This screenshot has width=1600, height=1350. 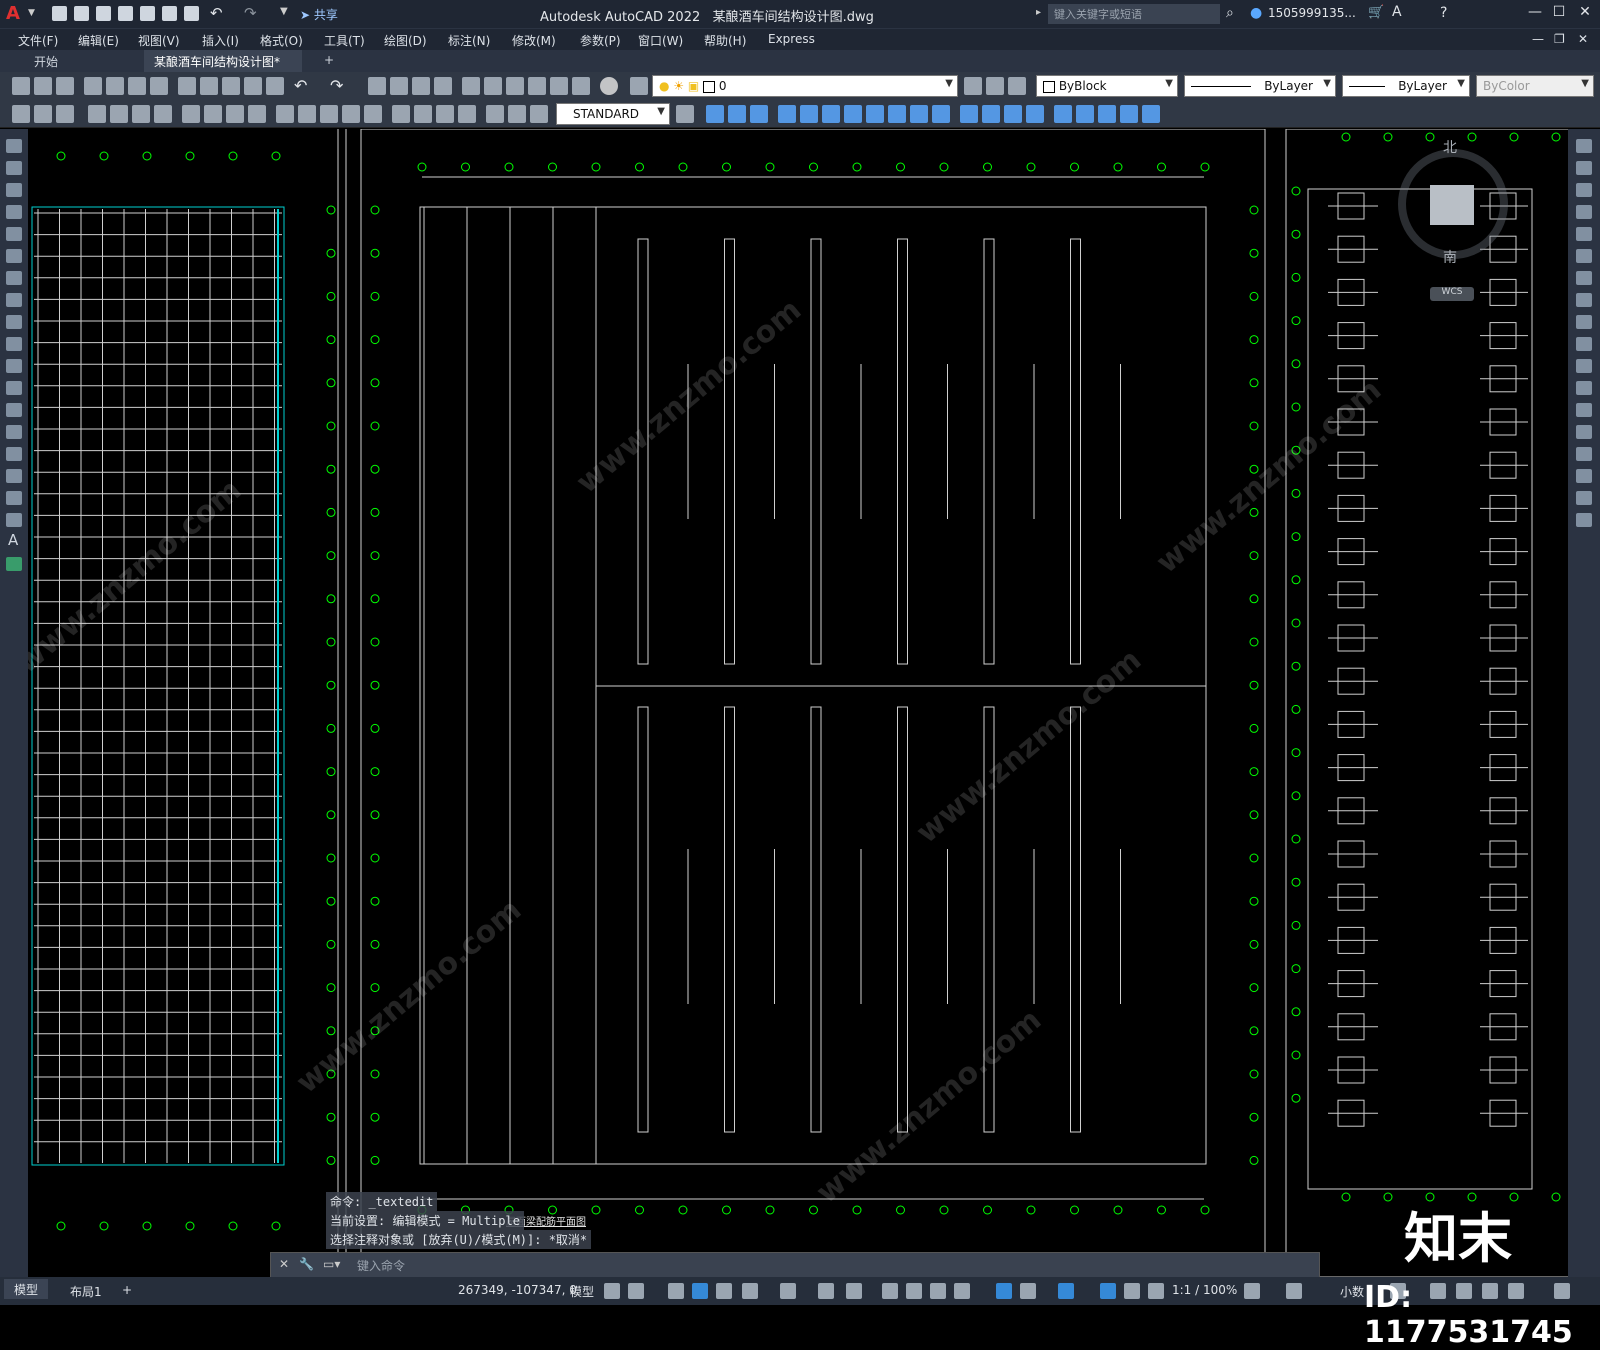 I want to click on search-expand-icon: ▸, so click(x=1038, y=12).